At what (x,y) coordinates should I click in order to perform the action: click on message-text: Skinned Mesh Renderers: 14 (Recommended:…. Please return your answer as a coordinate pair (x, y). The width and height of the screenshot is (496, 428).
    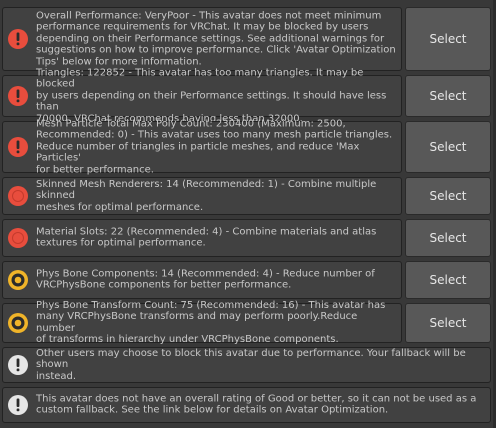
    Looking at the image, I should click on (206, 195).